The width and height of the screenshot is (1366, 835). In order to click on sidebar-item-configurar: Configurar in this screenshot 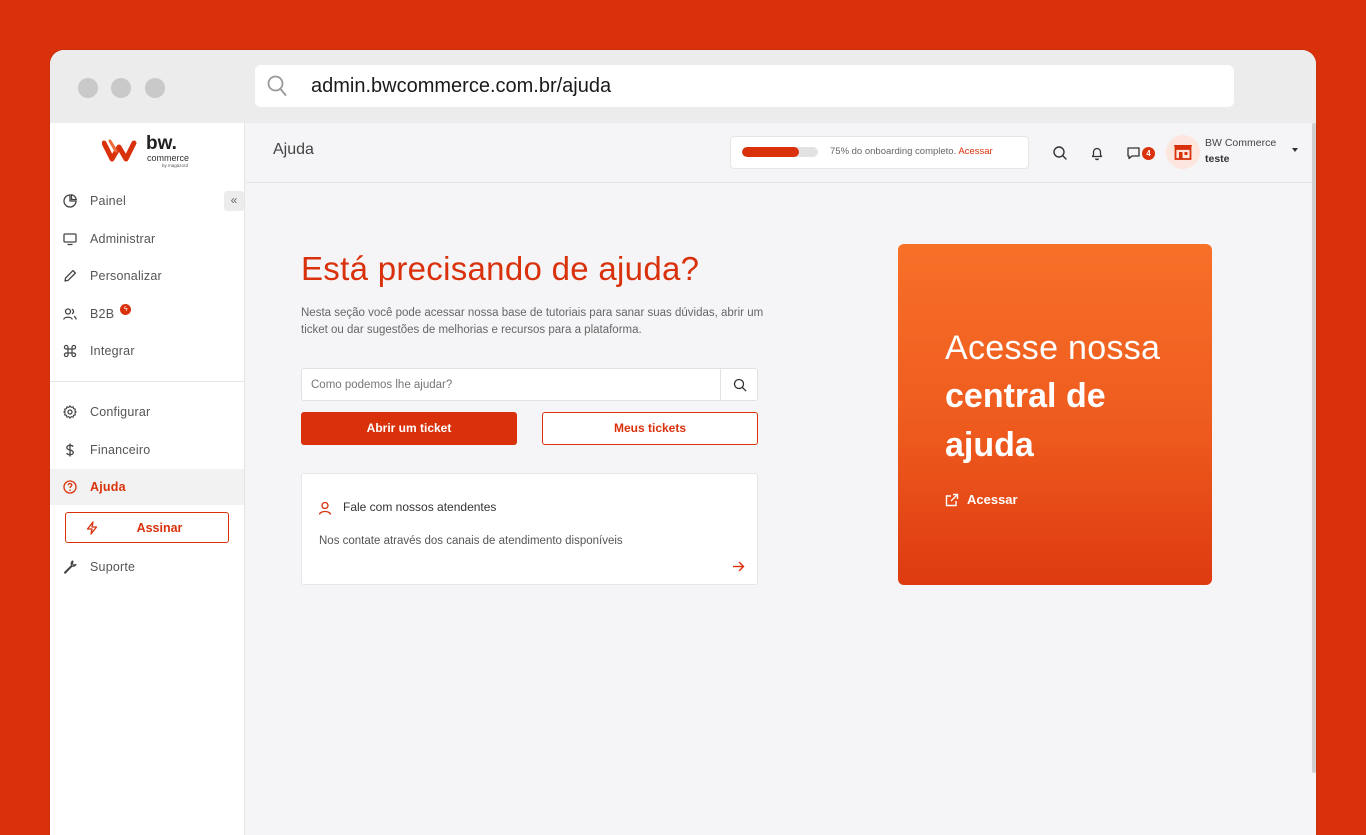, I will do `click(147, 412)`.